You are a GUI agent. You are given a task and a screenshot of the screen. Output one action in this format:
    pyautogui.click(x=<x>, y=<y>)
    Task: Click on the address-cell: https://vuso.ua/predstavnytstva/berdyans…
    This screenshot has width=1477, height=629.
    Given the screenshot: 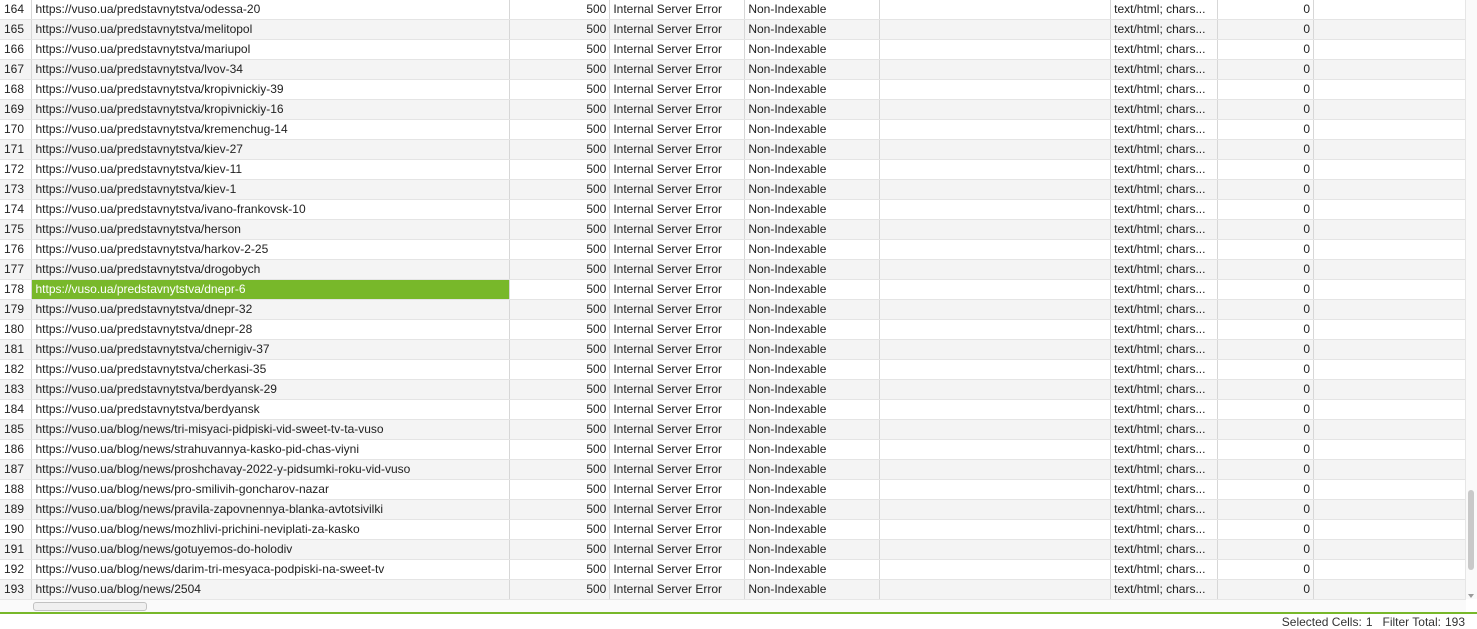 What is the action you would take?
    pyautogui.click(x=271, y=389)
    